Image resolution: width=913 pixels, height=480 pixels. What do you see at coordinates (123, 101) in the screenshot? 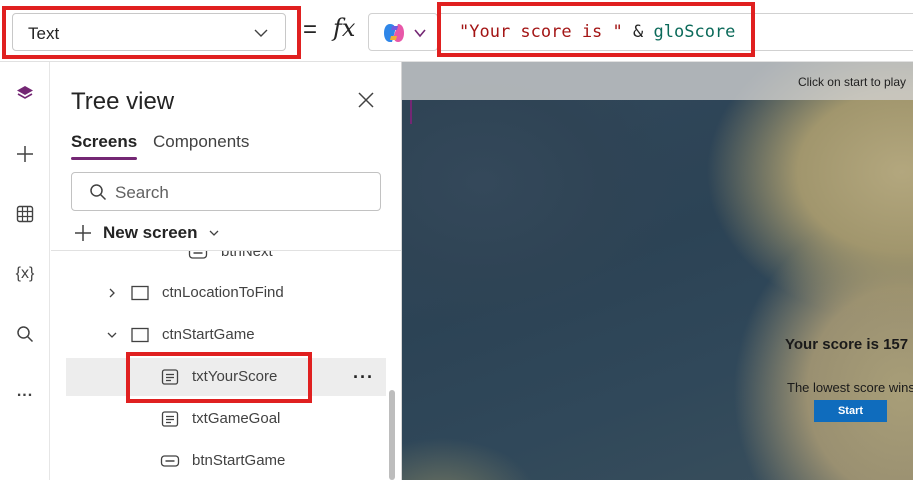
I see `panel-title: Tree view` at bounding box center [123, 101].